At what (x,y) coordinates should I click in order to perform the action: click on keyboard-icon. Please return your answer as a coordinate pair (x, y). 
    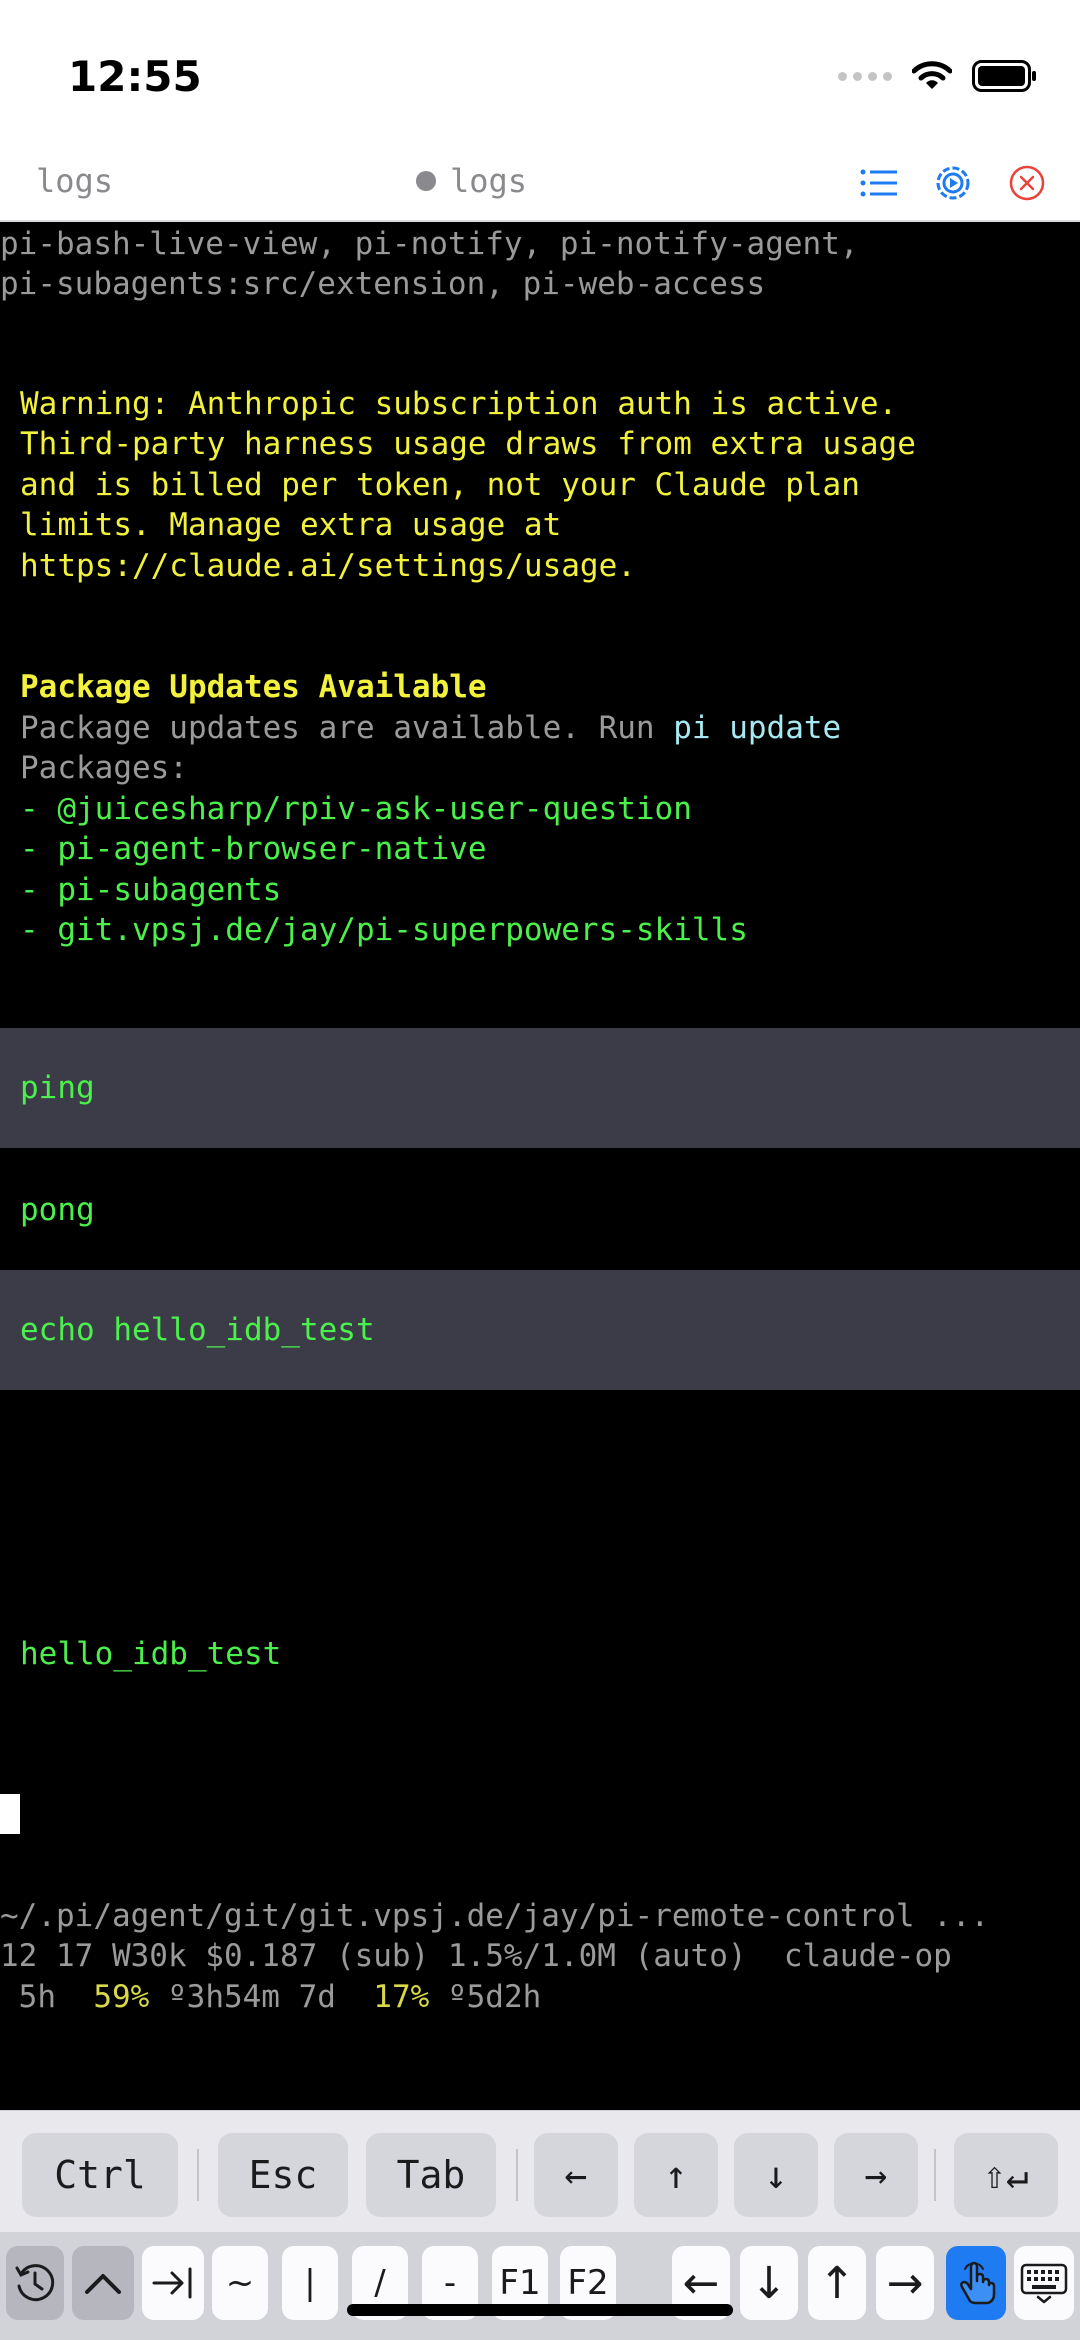
    Looking at the image, I should click on (1044, 2283).